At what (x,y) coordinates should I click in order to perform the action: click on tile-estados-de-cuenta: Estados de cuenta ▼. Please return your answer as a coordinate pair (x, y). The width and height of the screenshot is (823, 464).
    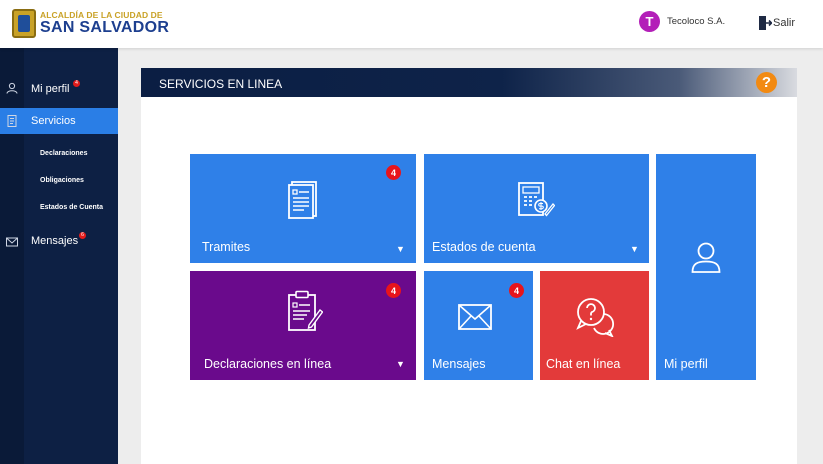
    Looking at the image, I should click on (536, 208).